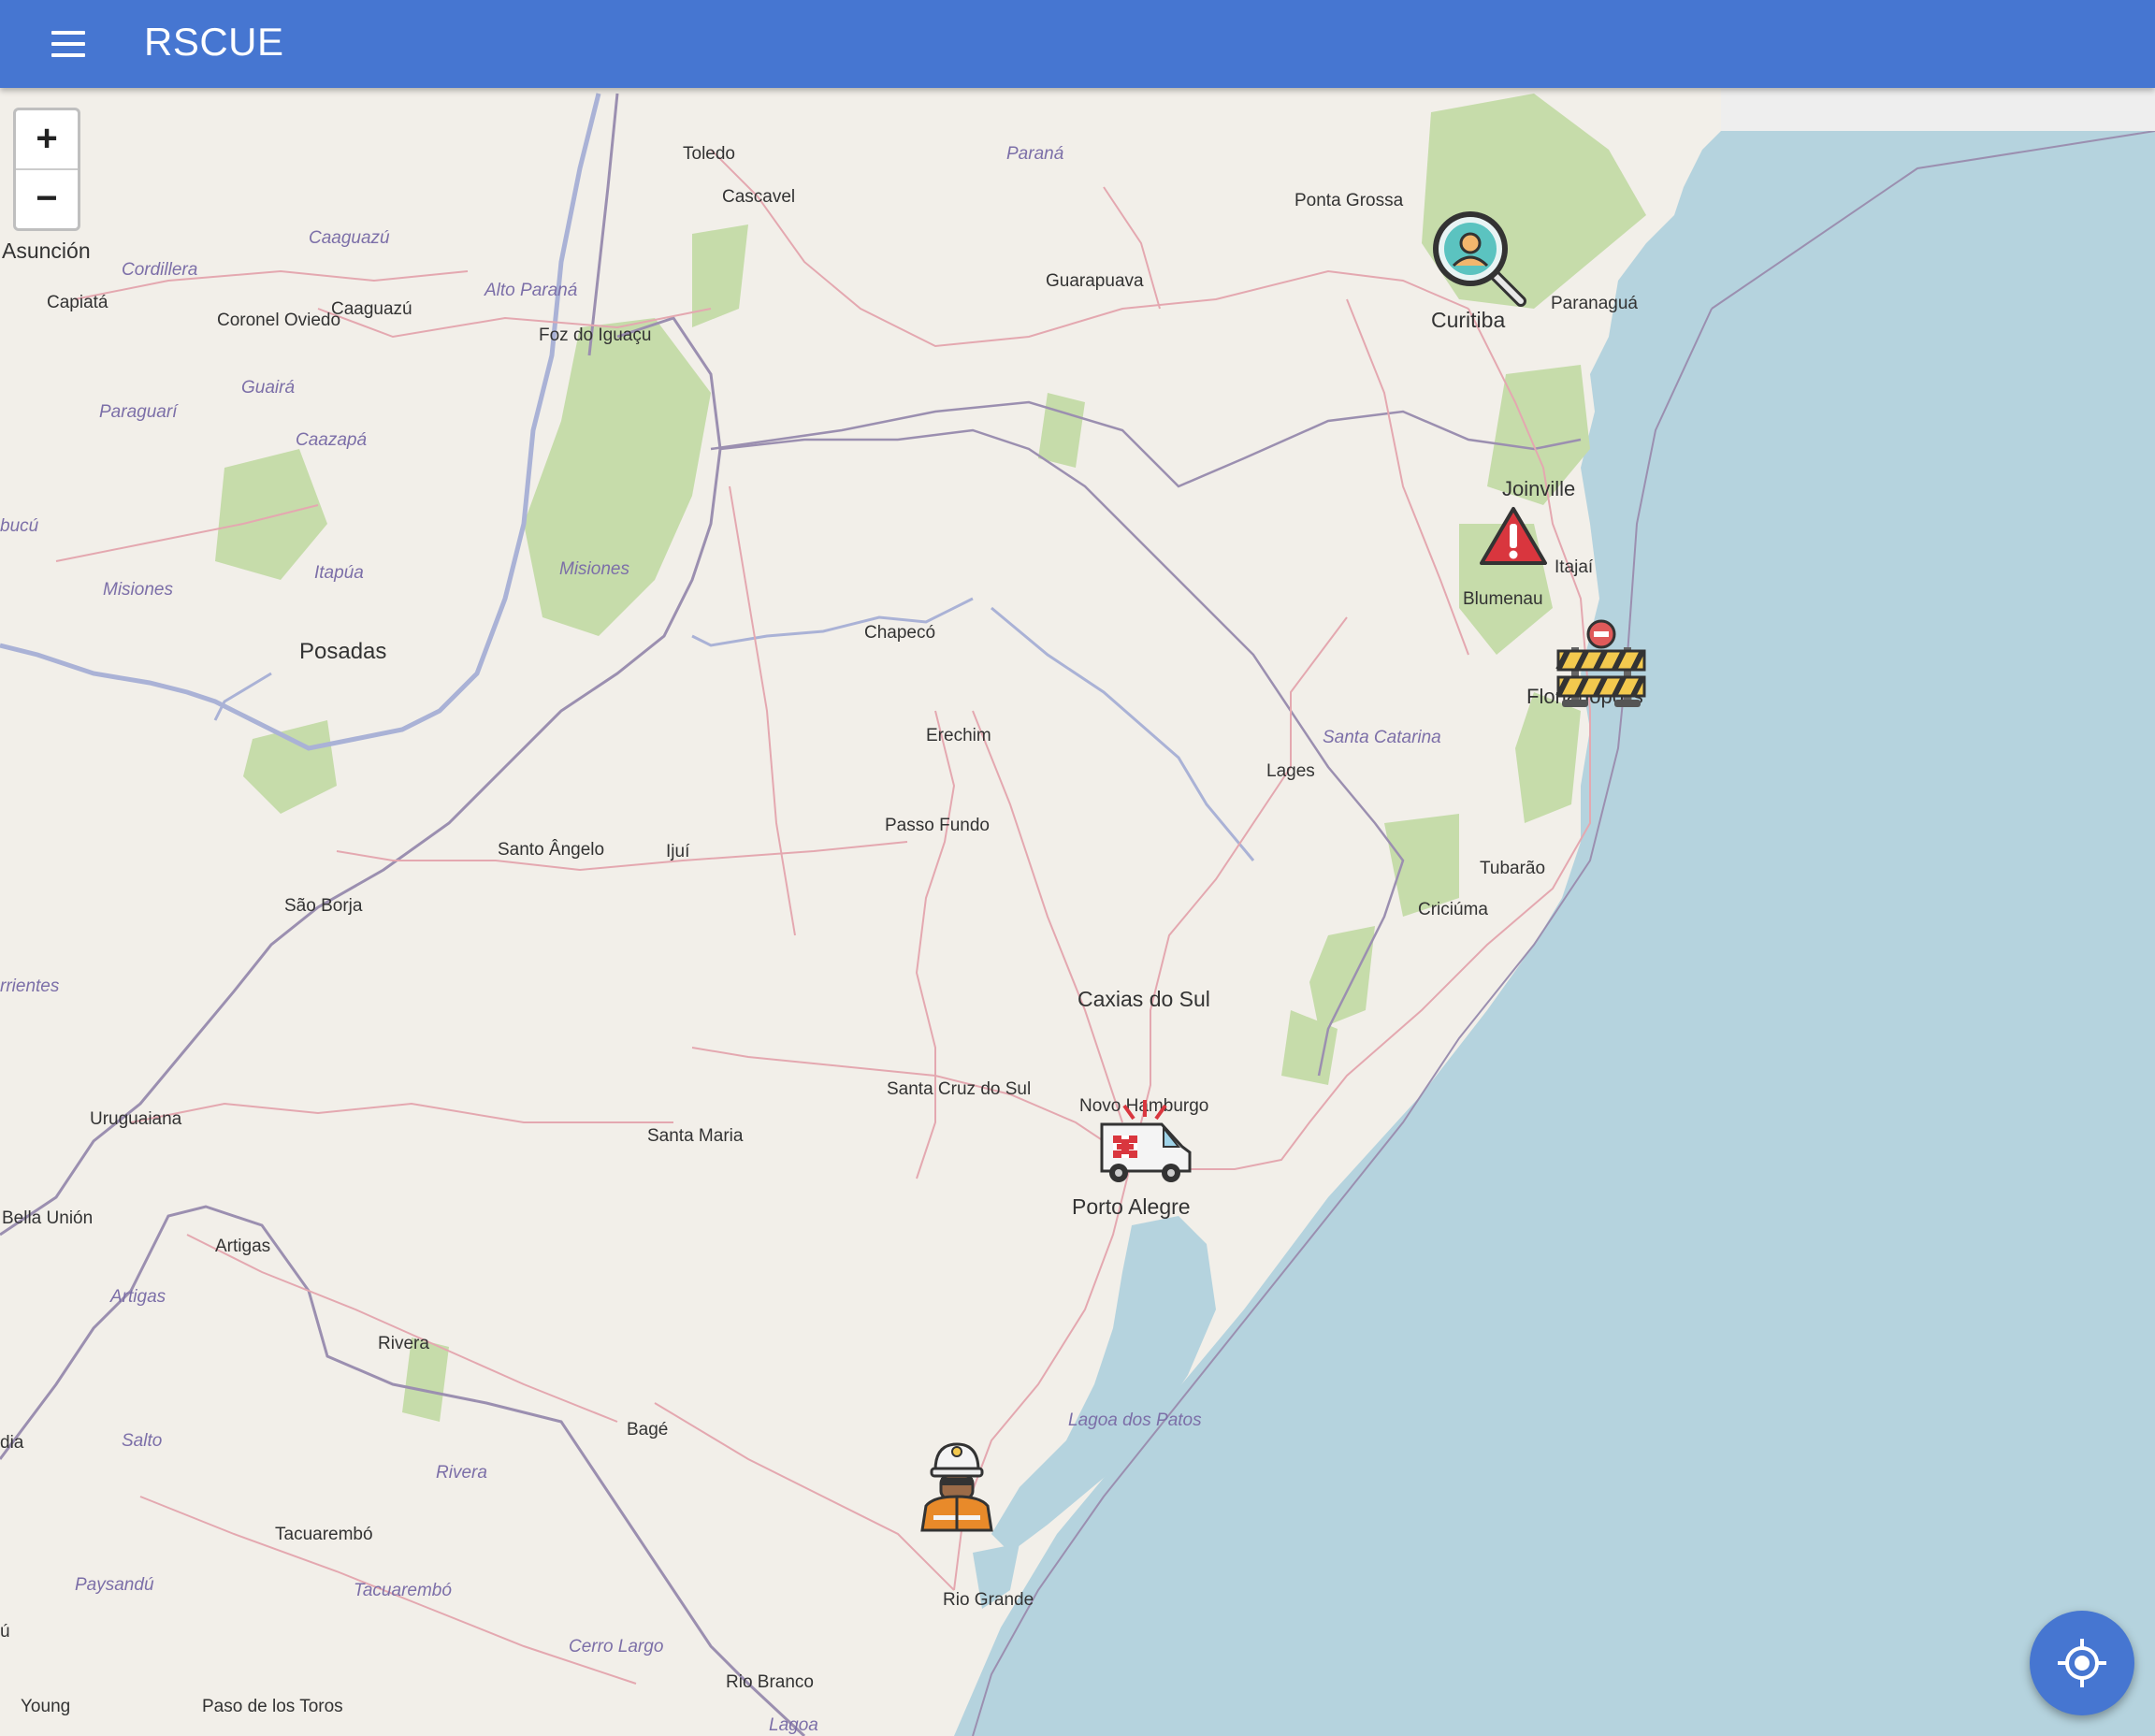 The height and width of the screenshot is (1736, 2155). Describe the element at coordinates (900, 633) in the screenshot. I see `map-place-label: Chapecó` at that location.